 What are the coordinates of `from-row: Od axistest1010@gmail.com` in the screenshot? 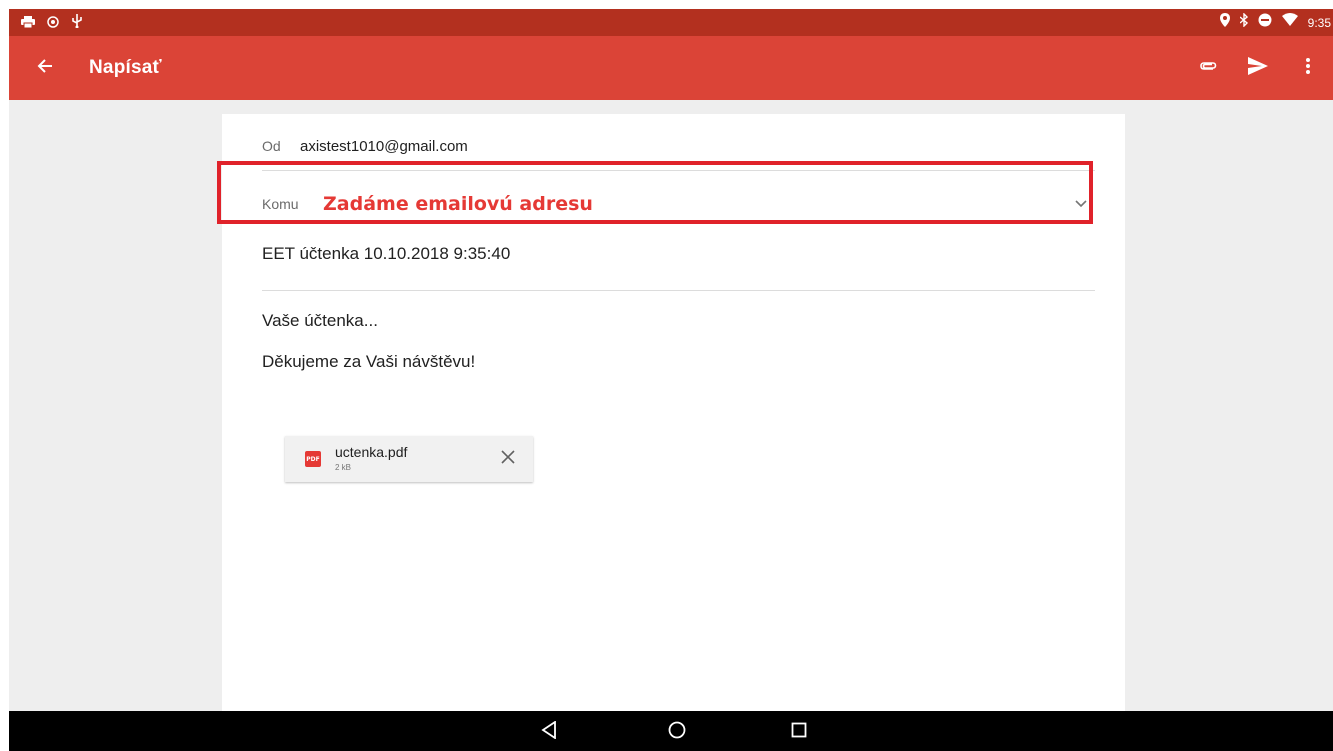 It's located at (365, 146).